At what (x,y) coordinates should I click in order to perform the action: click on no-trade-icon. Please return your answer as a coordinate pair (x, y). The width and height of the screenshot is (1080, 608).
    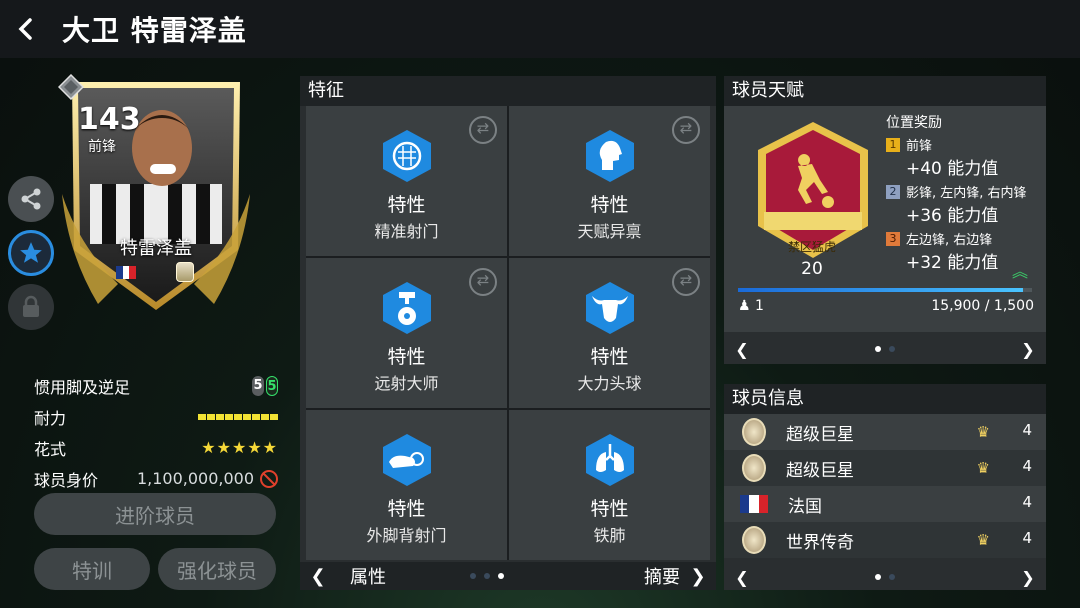
    Looking at the image, I should click on (269, 478).